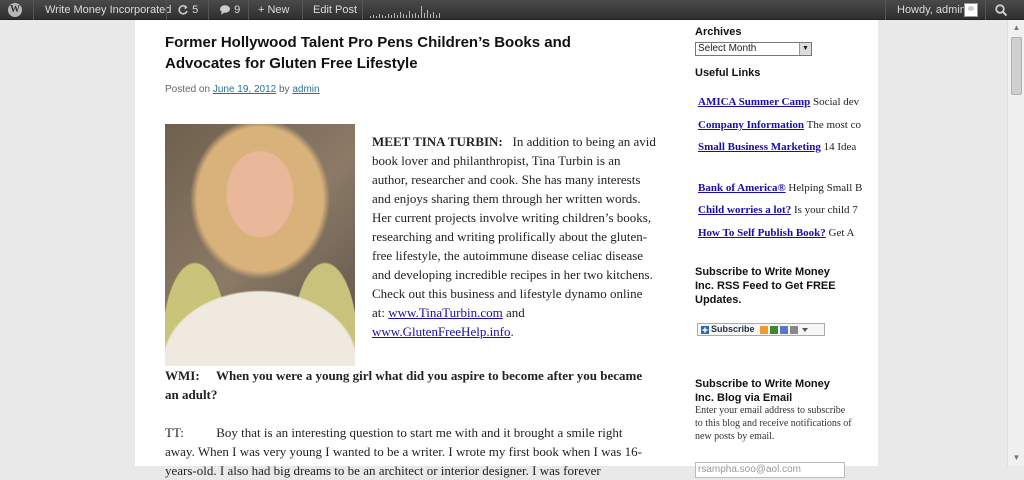 This screenshot has height=480, width=1024. What do you see at coordinates (805, 49) in the screenshot?
I see `chevron-down-icon: ▼` at bounding box center [805, 49].